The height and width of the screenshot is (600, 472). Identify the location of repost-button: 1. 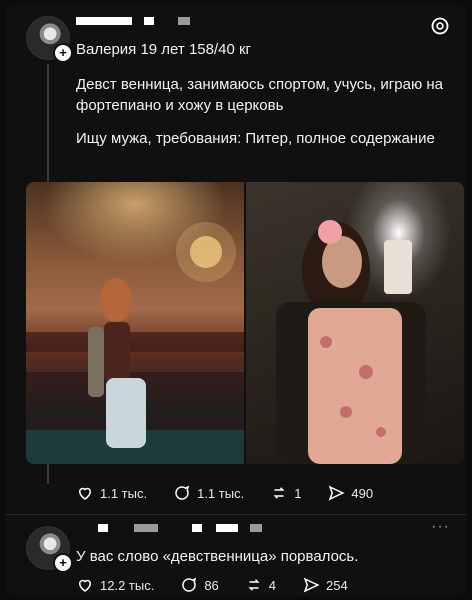
(285, 493).